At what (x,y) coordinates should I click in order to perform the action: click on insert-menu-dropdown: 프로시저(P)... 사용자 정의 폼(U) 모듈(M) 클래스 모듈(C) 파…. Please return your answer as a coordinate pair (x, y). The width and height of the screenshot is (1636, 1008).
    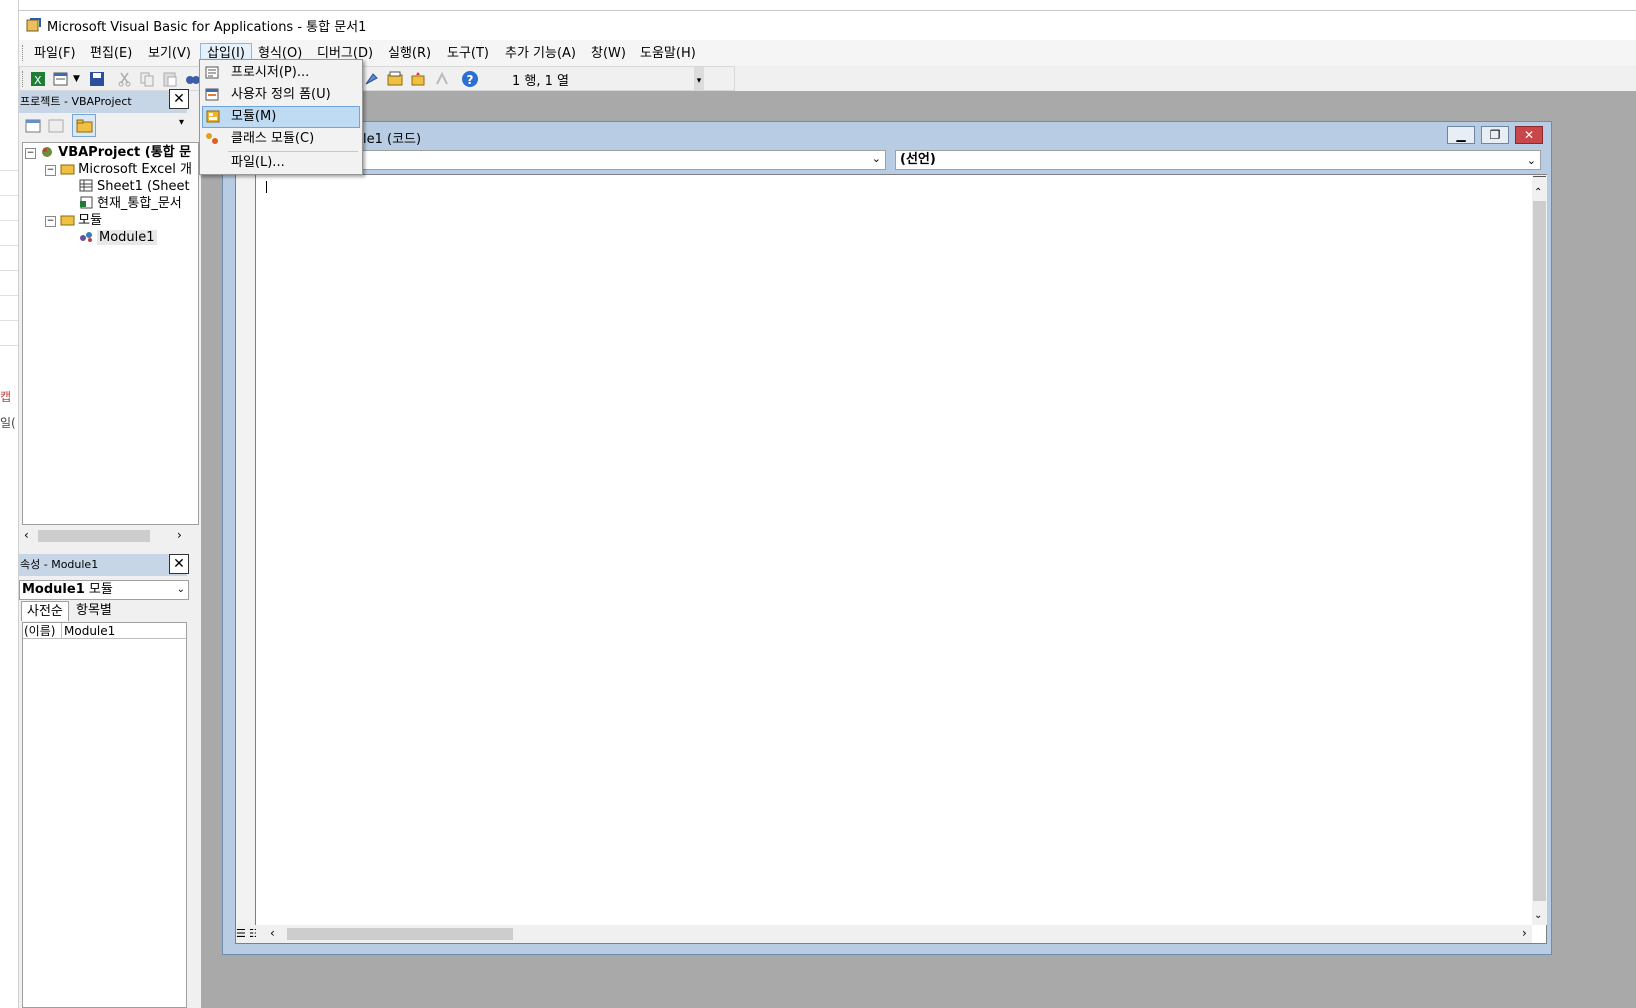
    Looking at the image, I should click on (281, 117).